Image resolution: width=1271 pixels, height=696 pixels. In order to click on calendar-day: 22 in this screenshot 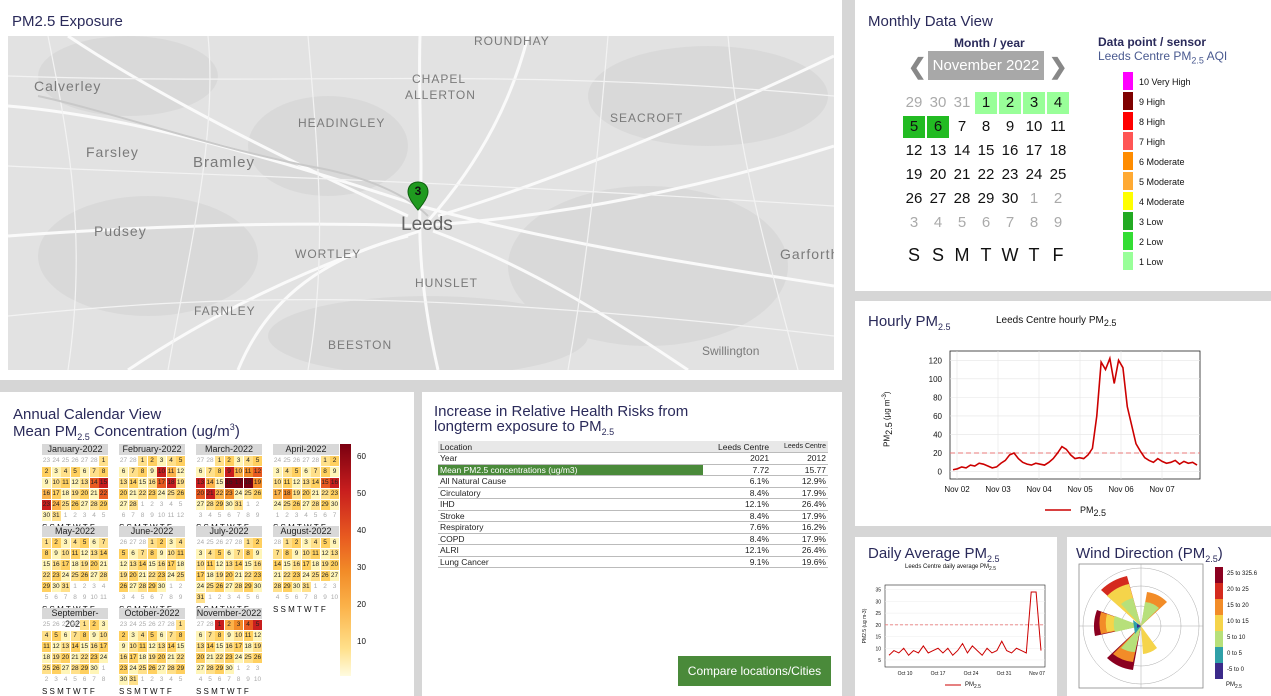, I will do `click(986, 175)`.